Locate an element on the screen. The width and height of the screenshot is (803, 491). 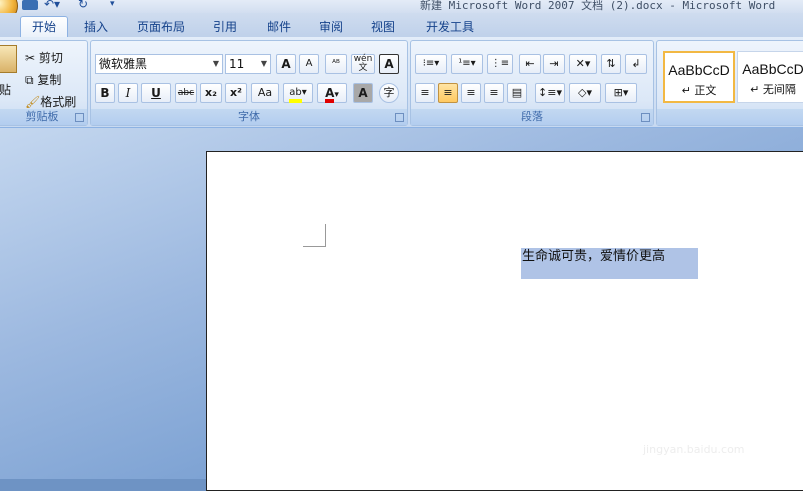
tab-page-layout: 页面布局 is located at coordinates (161, 27).